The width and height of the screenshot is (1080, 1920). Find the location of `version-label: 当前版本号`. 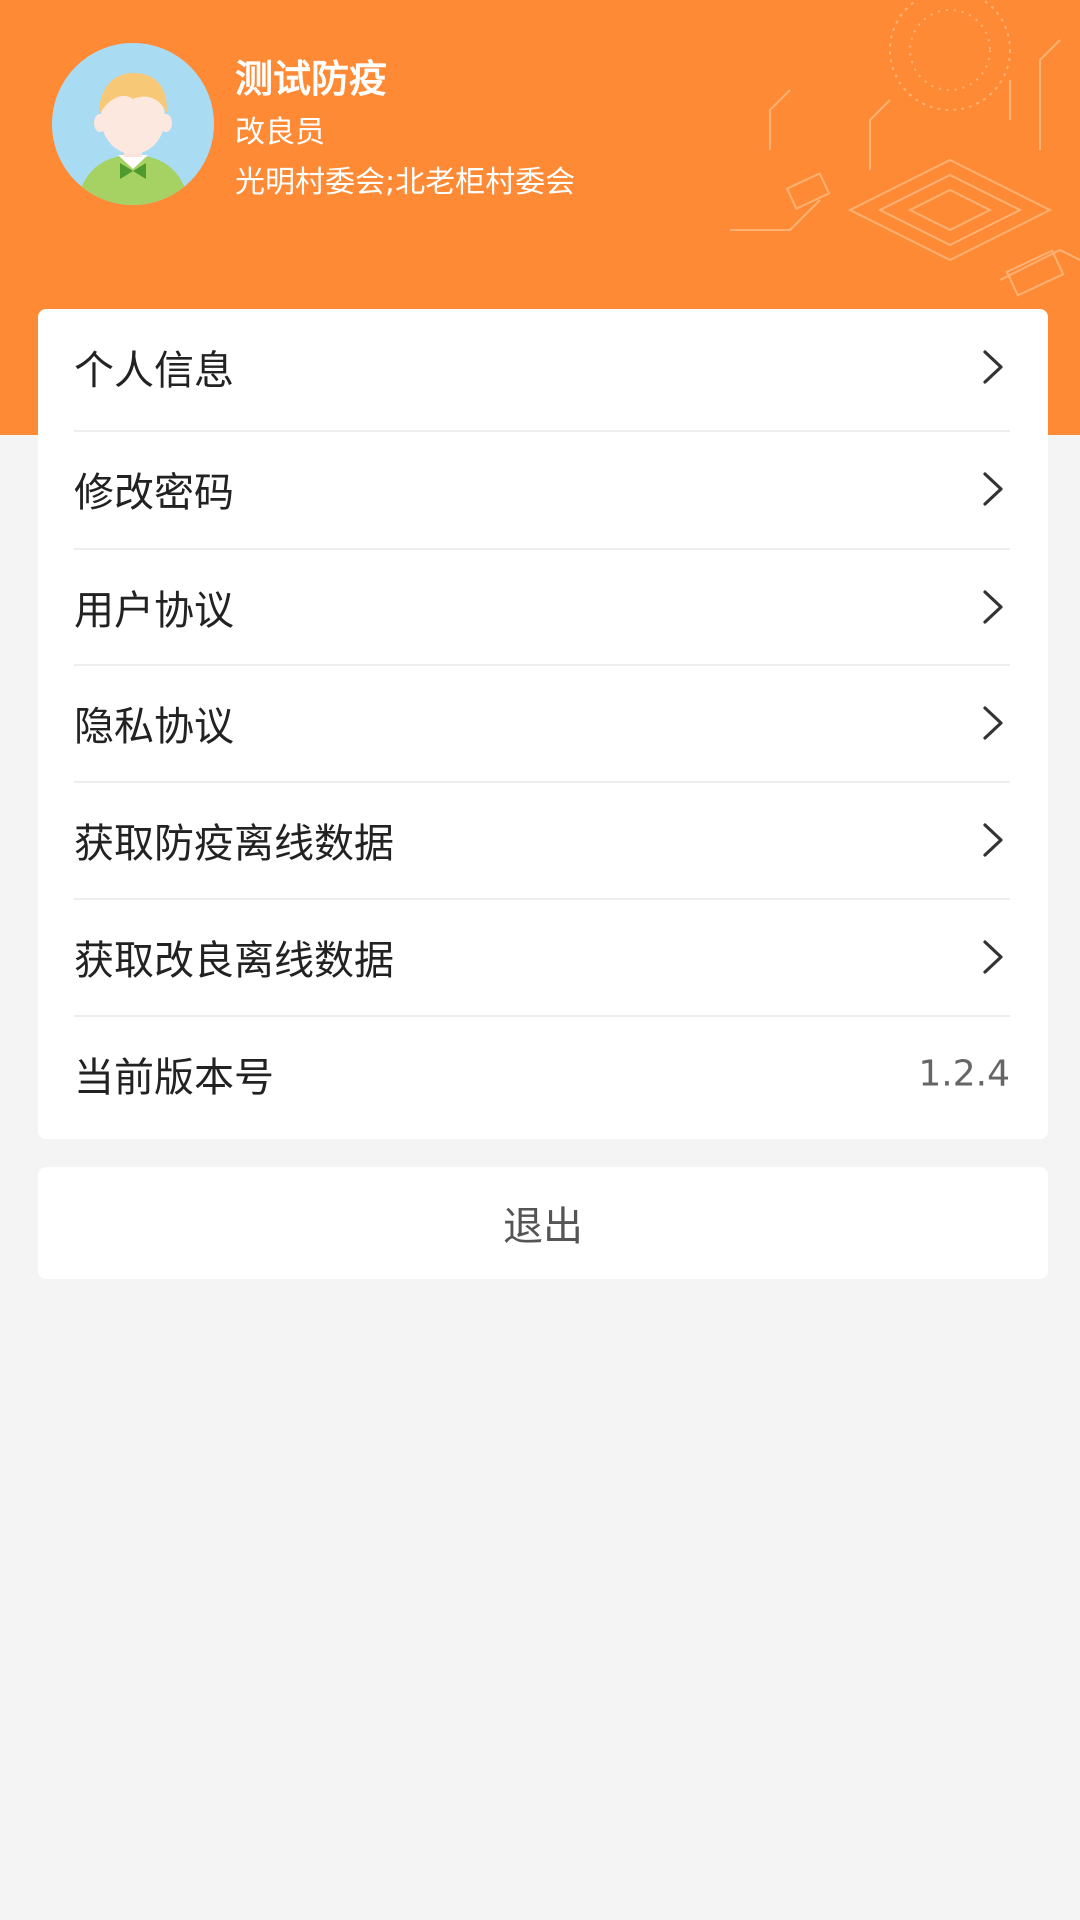

version-label: 当前版本号 is located at coordinates (174, 1078).